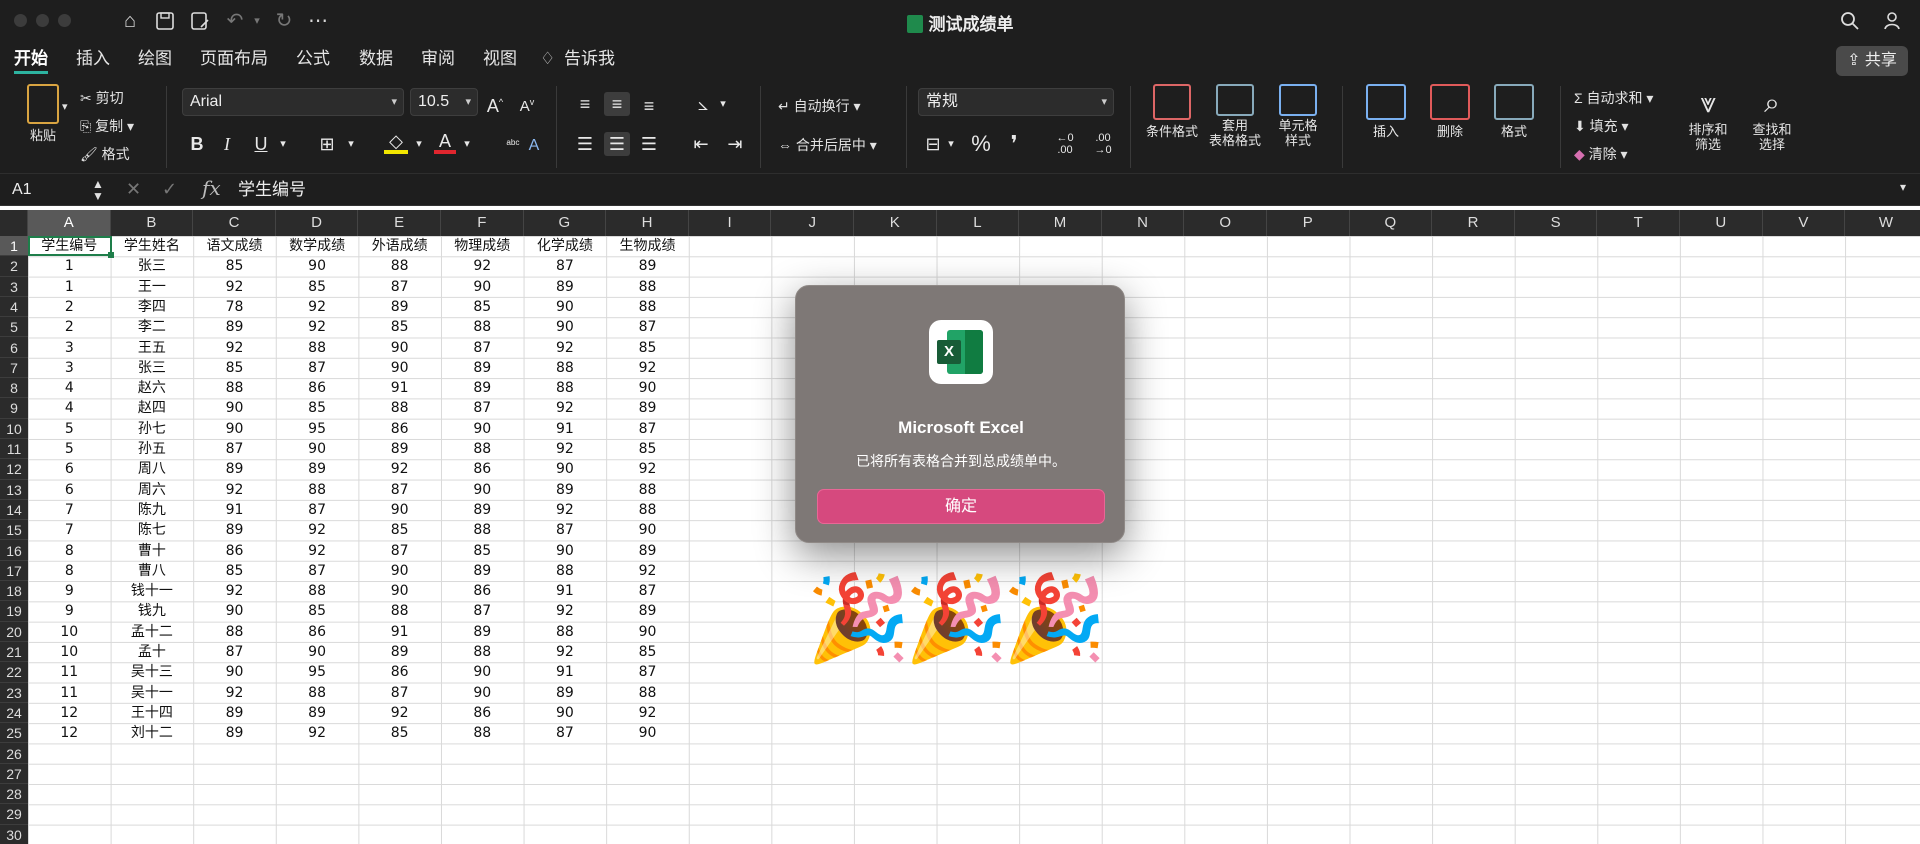 The height and width of the screenshot is (844, 1920). Describe the element at coordinates (14, 490) in the screenshot. I see `row-header: 13` at that location.